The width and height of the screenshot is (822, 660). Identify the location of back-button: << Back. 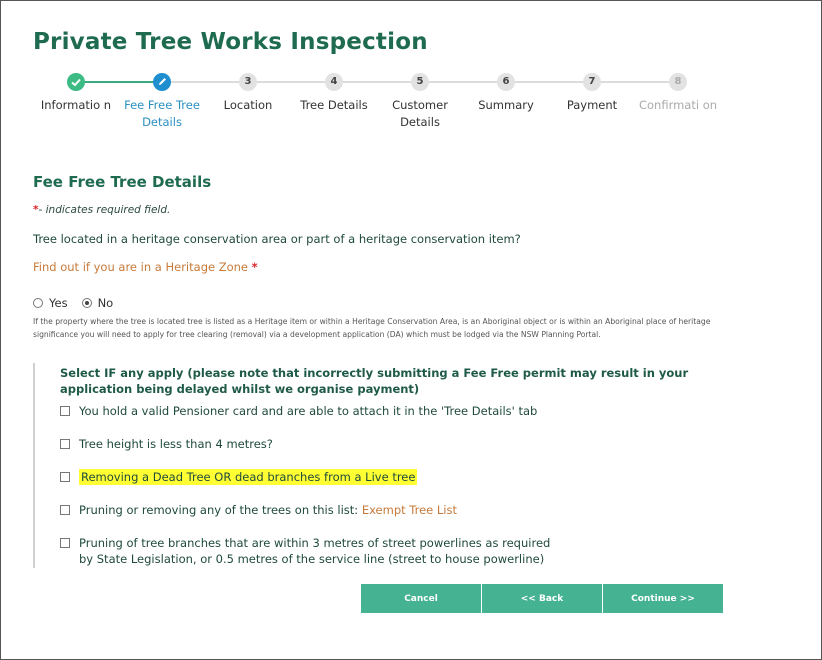
(542, 598).